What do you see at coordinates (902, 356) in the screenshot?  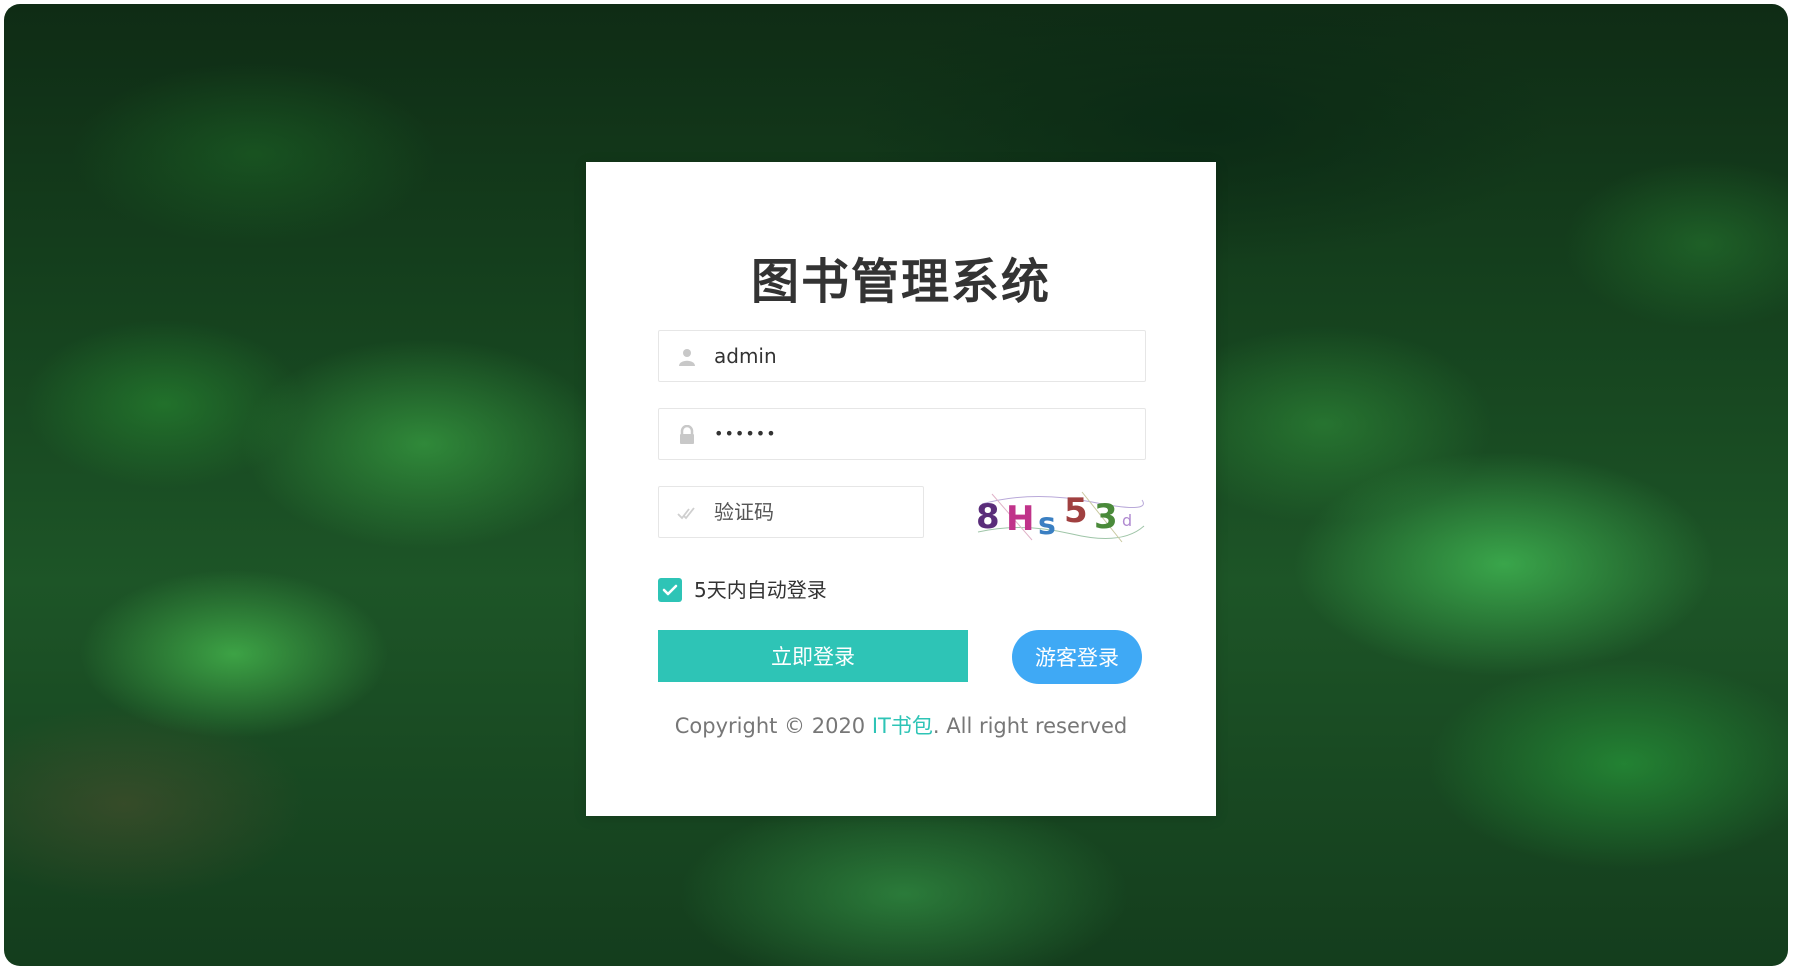 I see `username-field: admin` at bounding box center [902, 356].